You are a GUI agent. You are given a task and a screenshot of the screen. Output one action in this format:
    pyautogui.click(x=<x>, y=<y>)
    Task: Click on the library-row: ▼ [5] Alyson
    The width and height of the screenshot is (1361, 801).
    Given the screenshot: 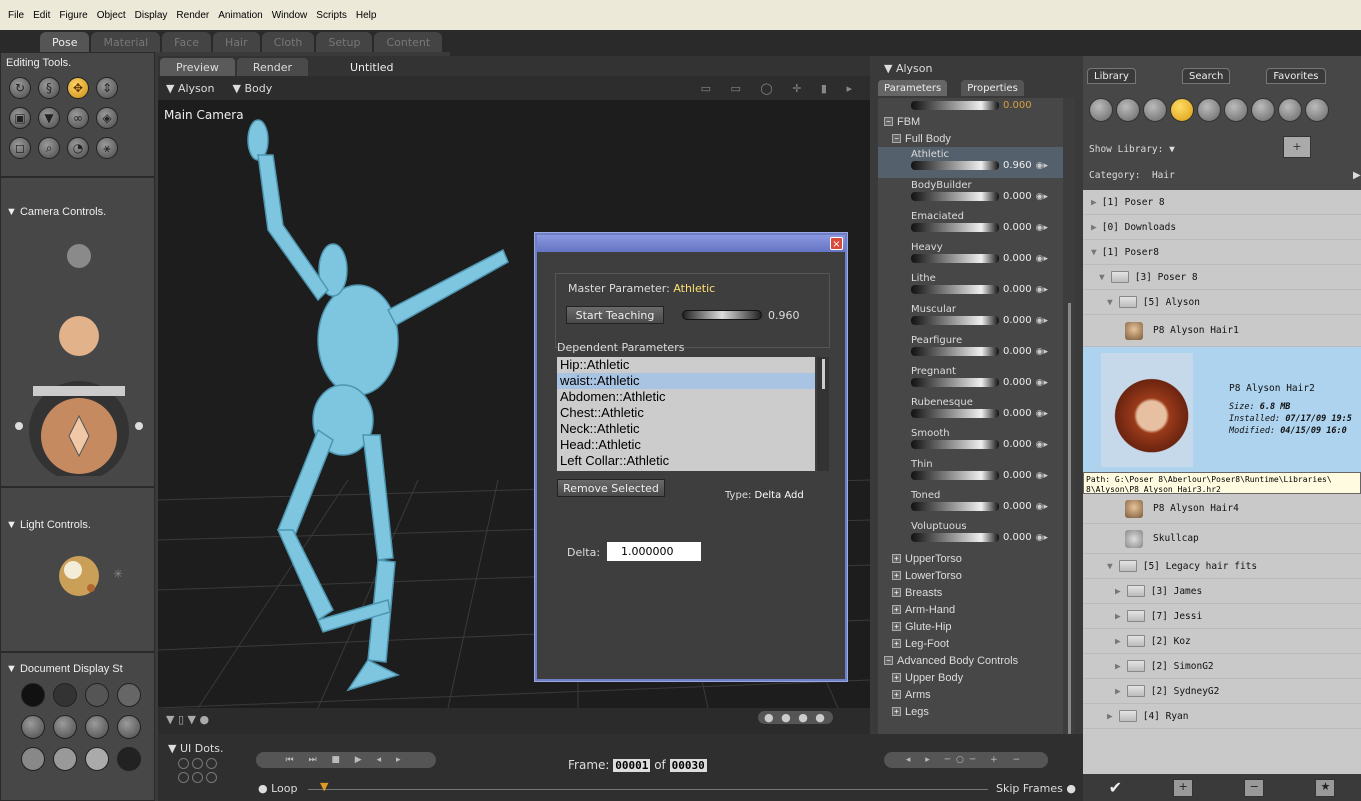 What is the action you would take?
    pyautogui.click(x=1222, y=302)
    